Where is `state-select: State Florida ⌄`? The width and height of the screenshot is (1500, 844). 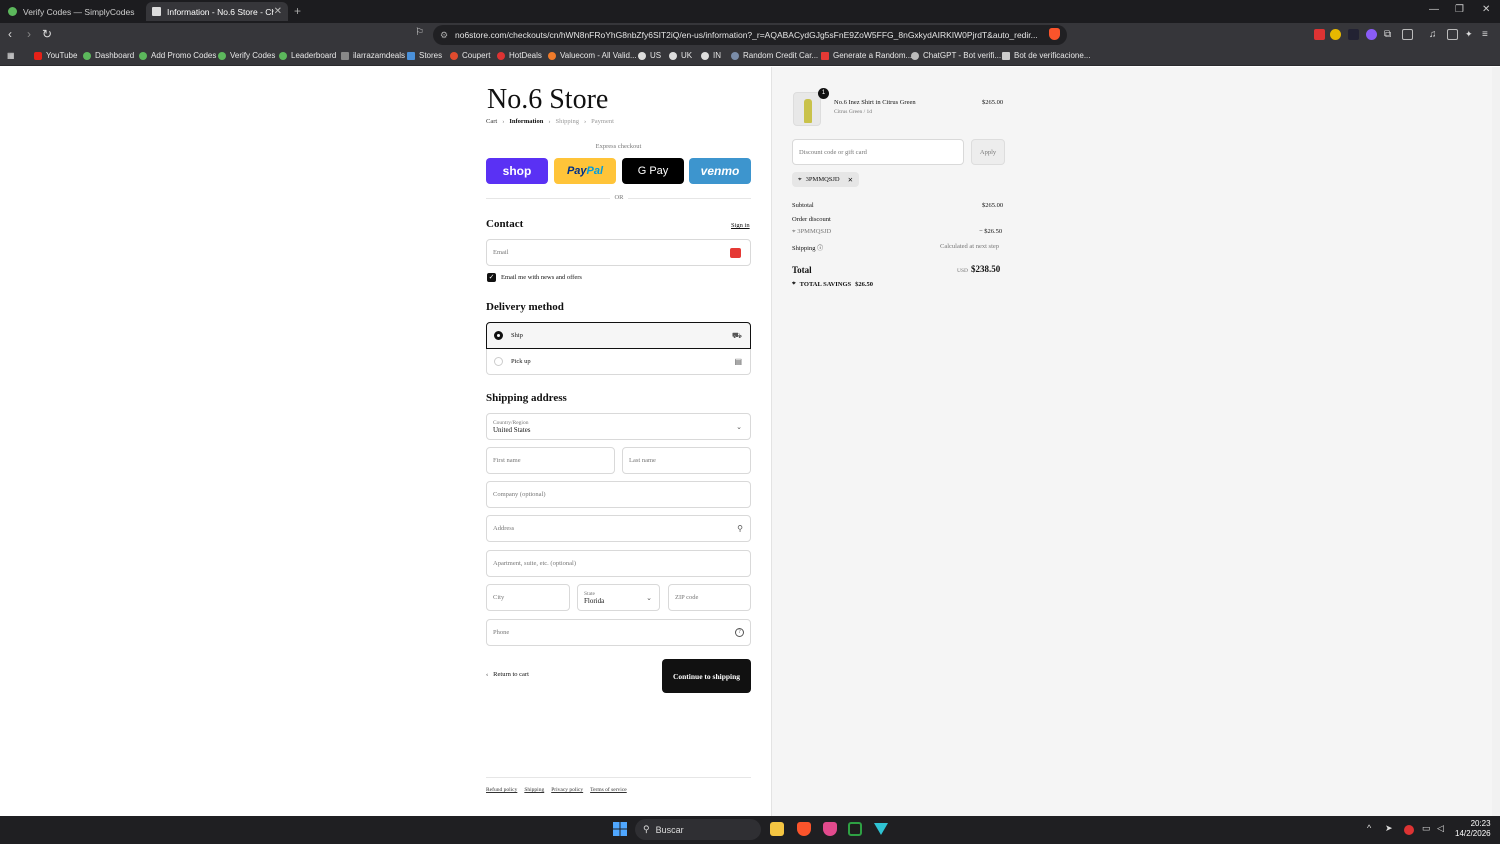 state-select: State Florida ⌄ is located at coordinates (618, 597).